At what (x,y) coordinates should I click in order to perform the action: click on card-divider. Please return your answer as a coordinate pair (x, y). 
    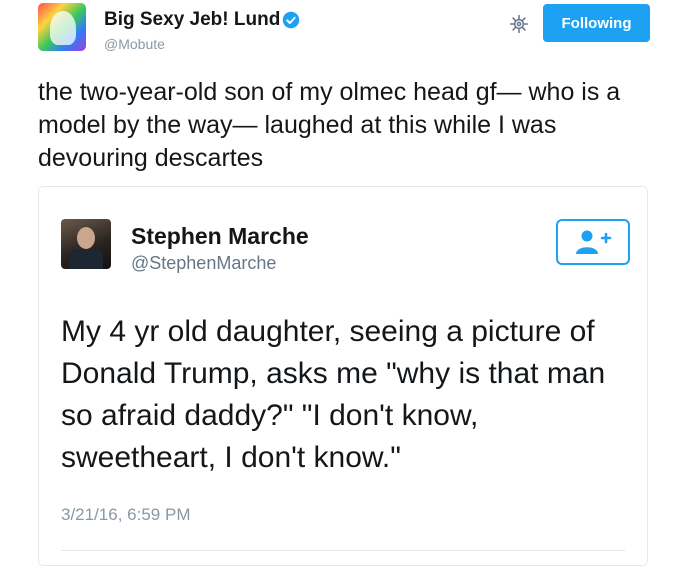
    Looking at the image, I should click on (343, 550).